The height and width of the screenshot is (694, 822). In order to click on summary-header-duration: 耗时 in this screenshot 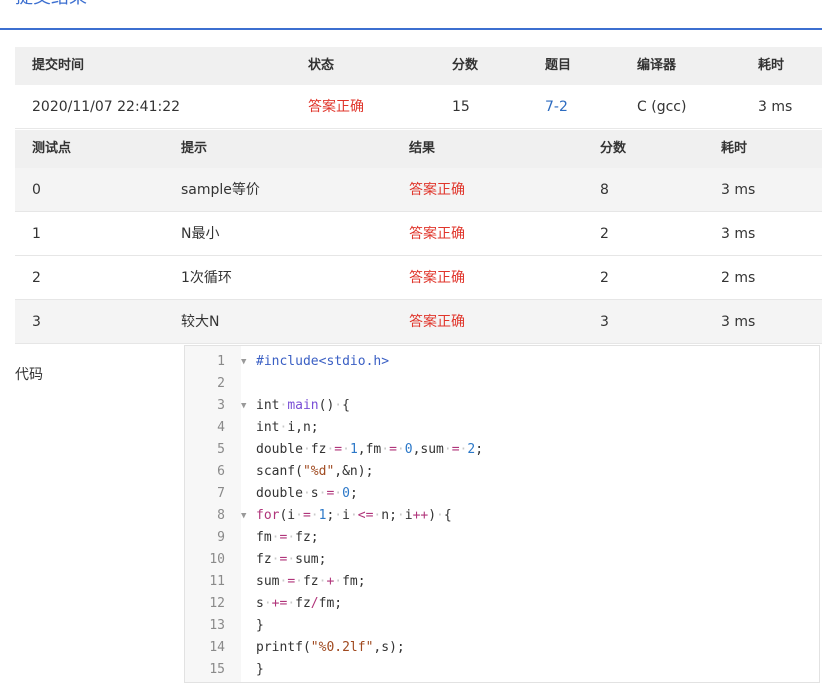, I will do `click(771, 65)`.